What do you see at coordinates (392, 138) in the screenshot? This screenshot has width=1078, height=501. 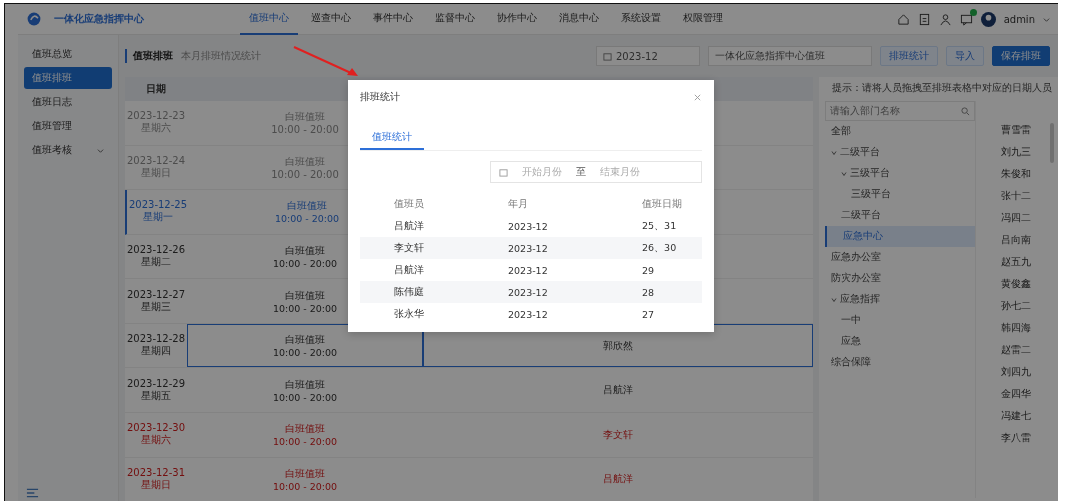 I see `dialog-tab: 值班统计` at bounding box center [392, 138].